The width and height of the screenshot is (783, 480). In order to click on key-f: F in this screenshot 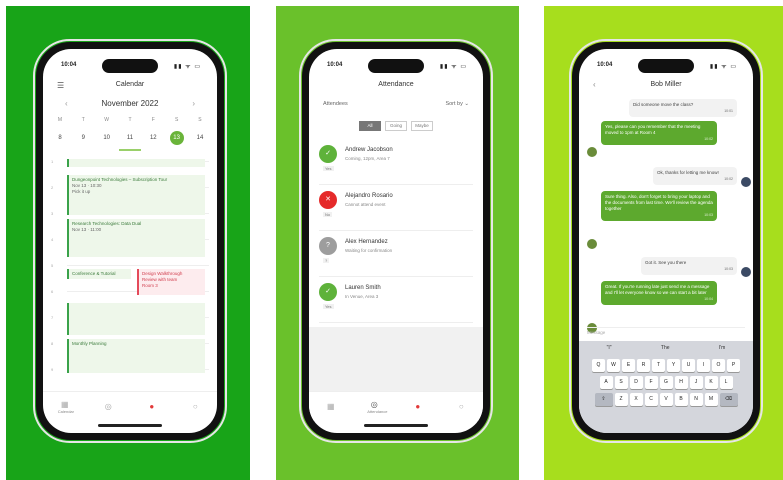, I will do `click(651, 382)`.